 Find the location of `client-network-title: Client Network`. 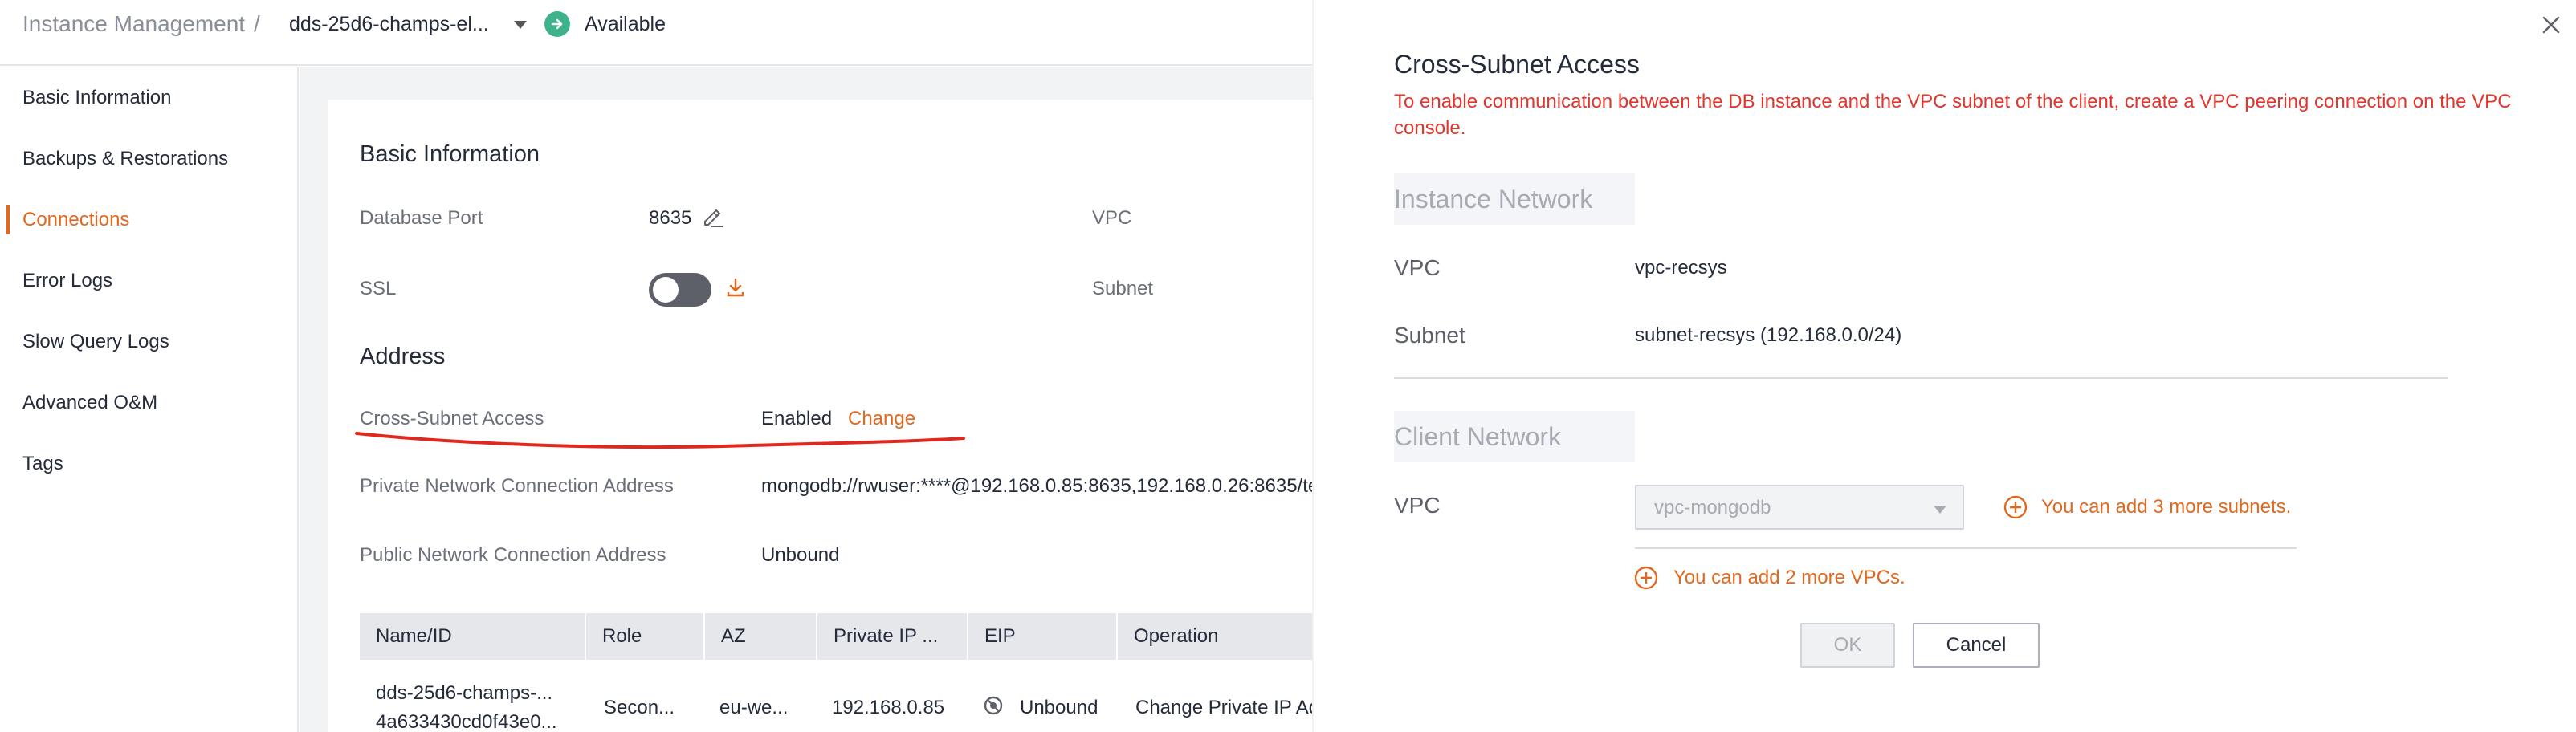

client-network-title: Client Network is located at coordinates (1514, 437).